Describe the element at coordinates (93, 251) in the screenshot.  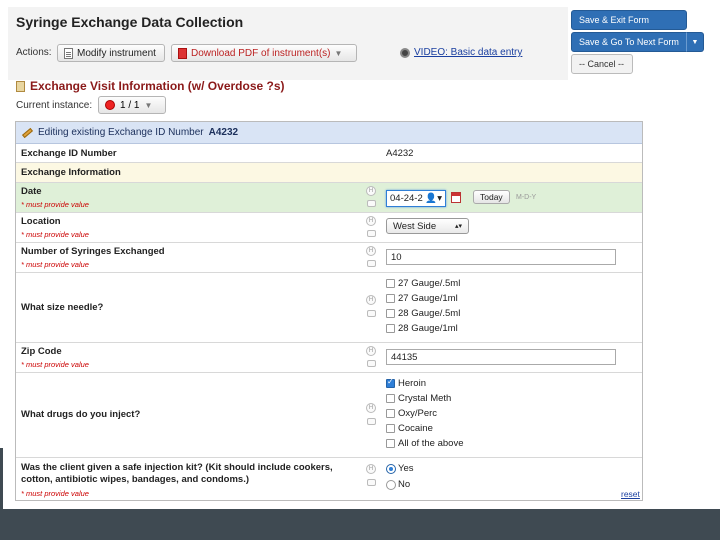
I see `syringes-label: Number of Syringes Exchanged` at that location.